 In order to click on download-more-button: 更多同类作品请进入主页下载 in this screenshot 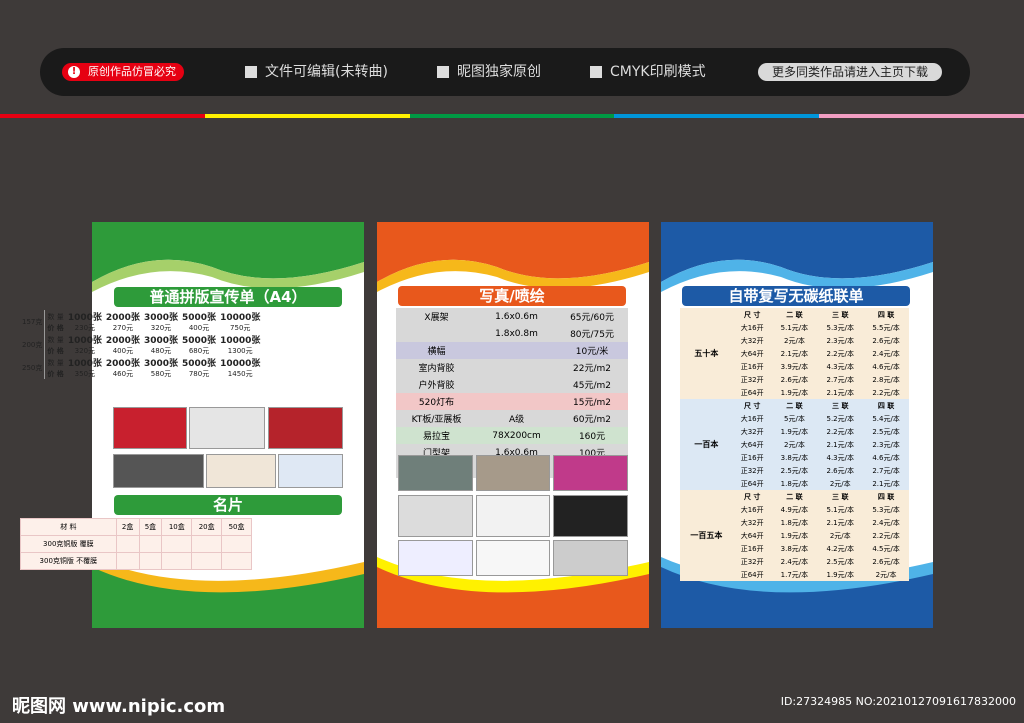, I will do `click(850, 72)`.